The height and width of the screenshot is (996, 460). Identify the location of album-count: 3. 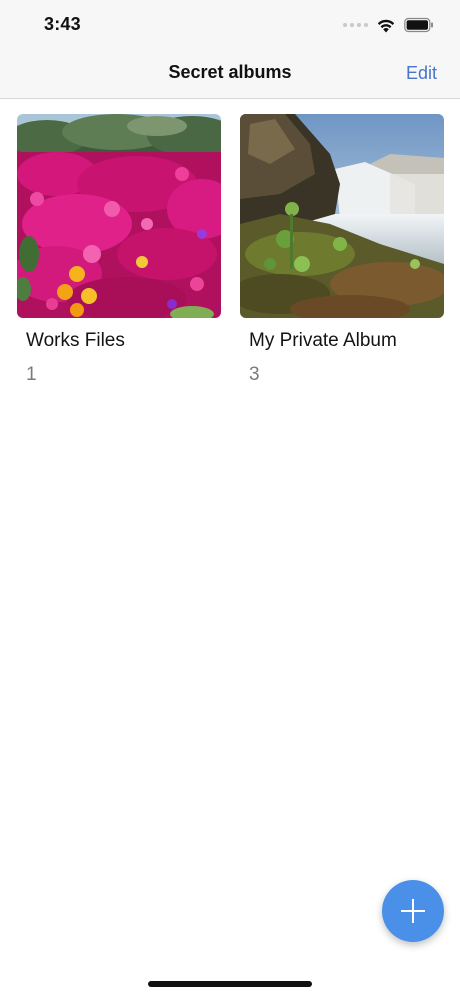
(254, 374).